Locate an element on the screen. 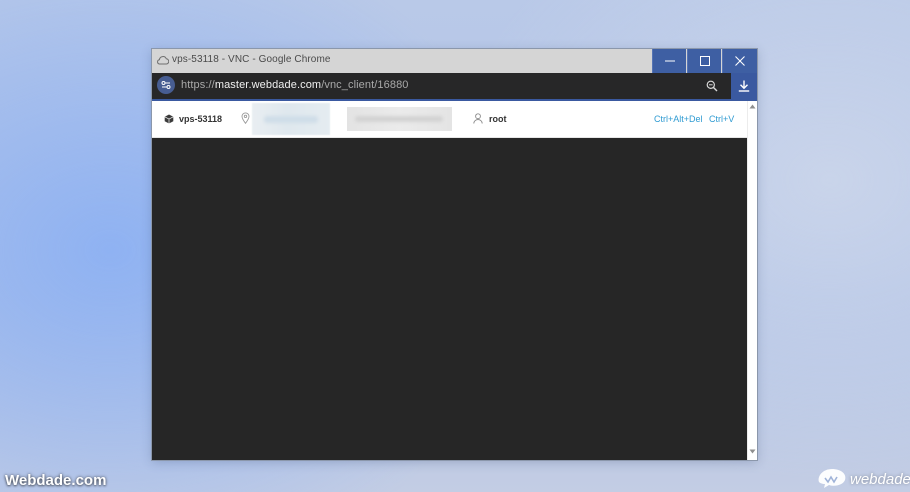  maximize-button is located at coordinates (704, 61).